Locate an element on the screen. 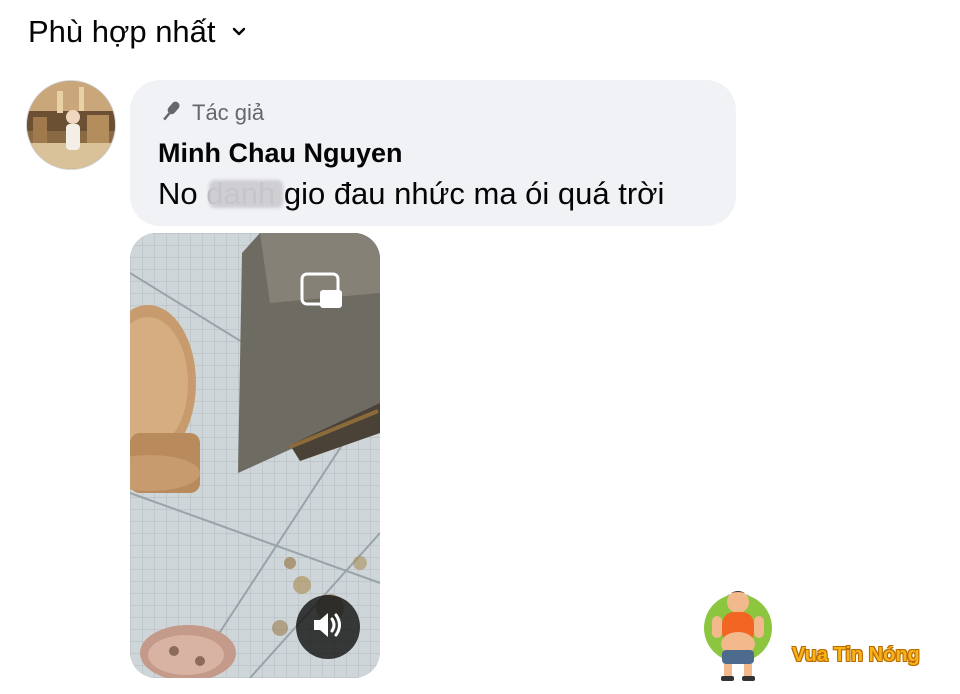 The width and height of the screenshot is (960, 694). mascot-logo is located at coordinates (738, 636).